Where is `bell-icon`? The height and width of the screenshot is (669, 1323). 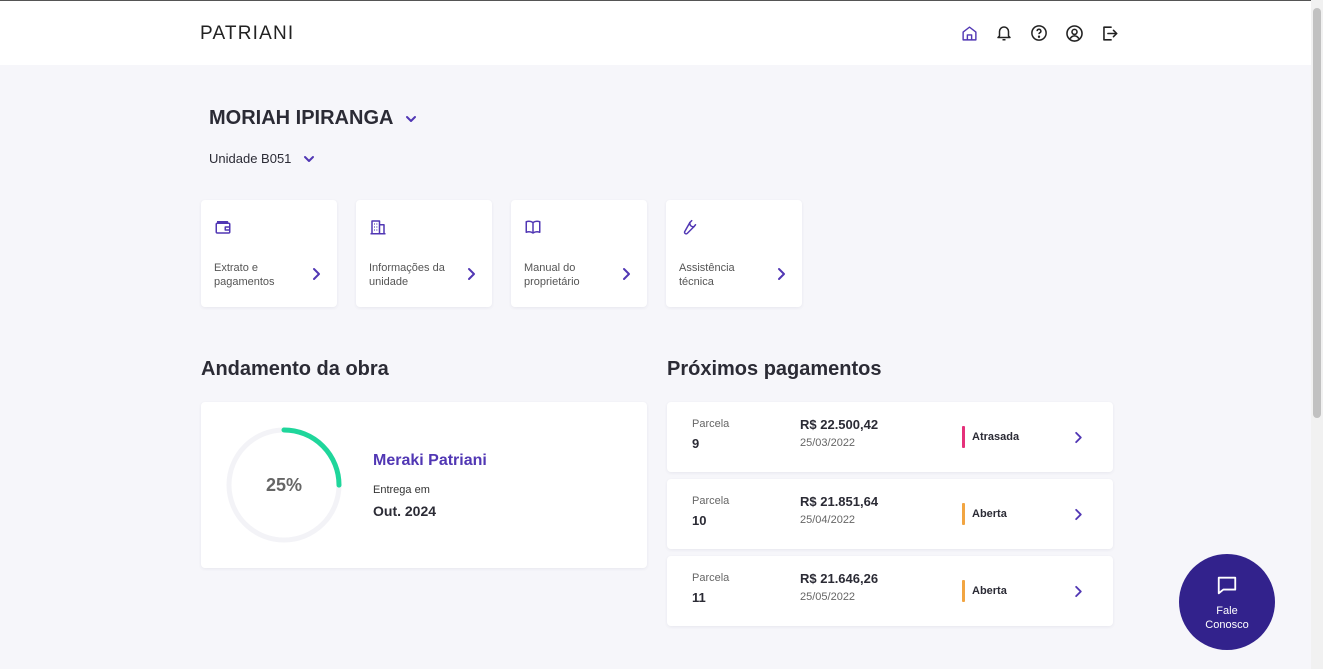 bell-icon is located at coordinates (1004, 33).